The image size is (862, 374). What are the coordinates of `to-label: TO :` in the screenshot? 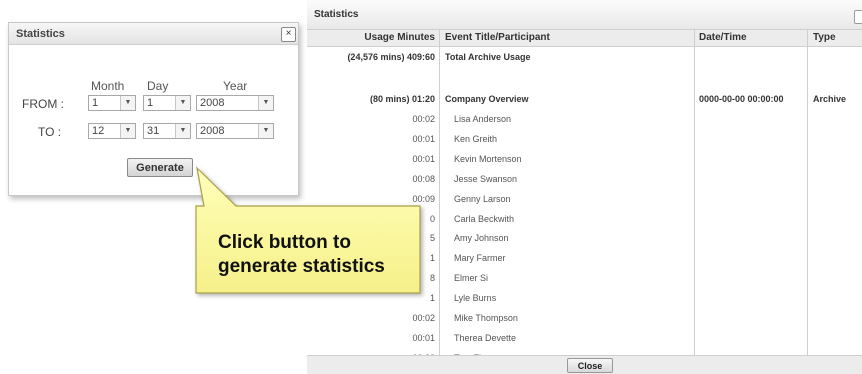 It's located at (50, 132).